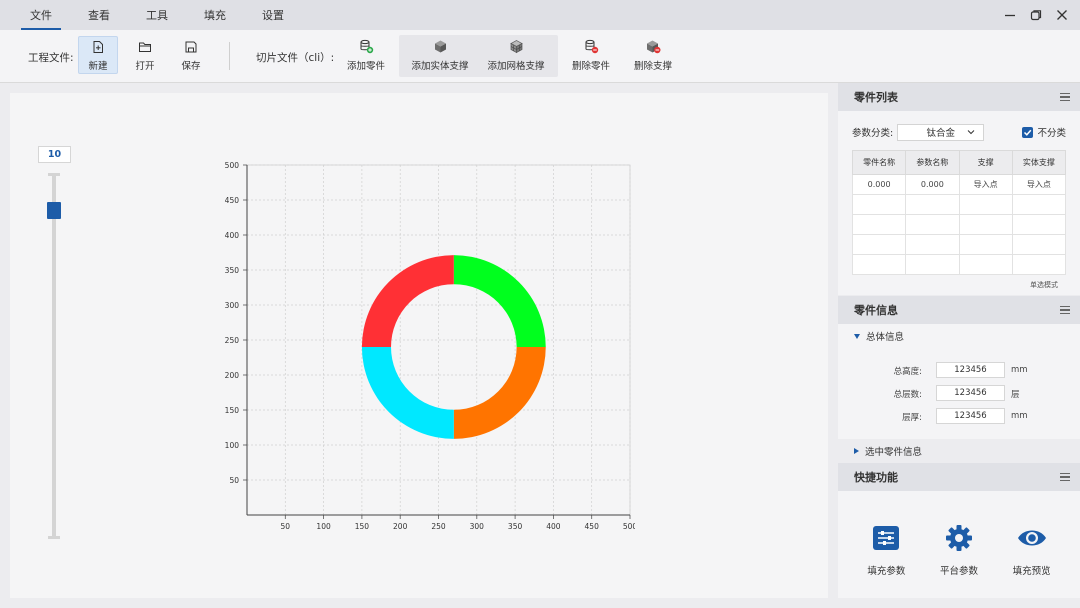 The width and height of the screenshot is (1080, 608). I want to click on layer-thickness-unit: mm, so click(1019, 416).